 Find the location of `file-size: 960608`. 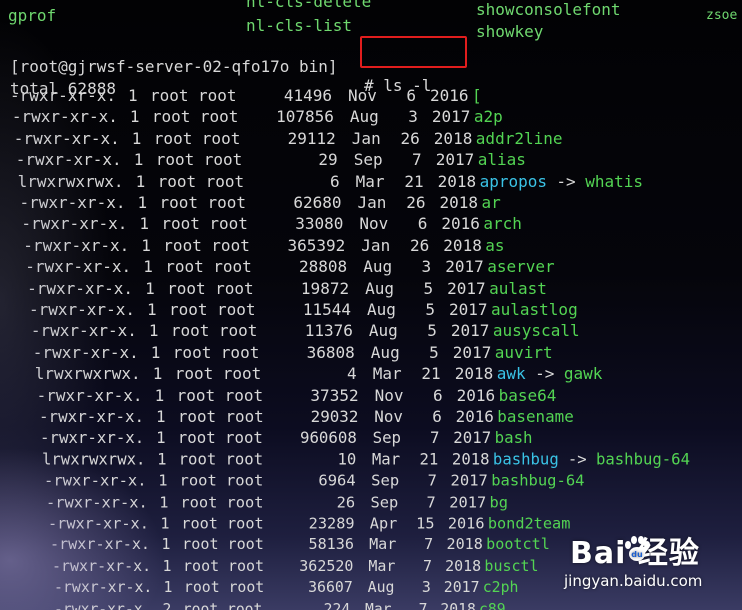

file-size: 960608 is located at coordinates (329, 438).